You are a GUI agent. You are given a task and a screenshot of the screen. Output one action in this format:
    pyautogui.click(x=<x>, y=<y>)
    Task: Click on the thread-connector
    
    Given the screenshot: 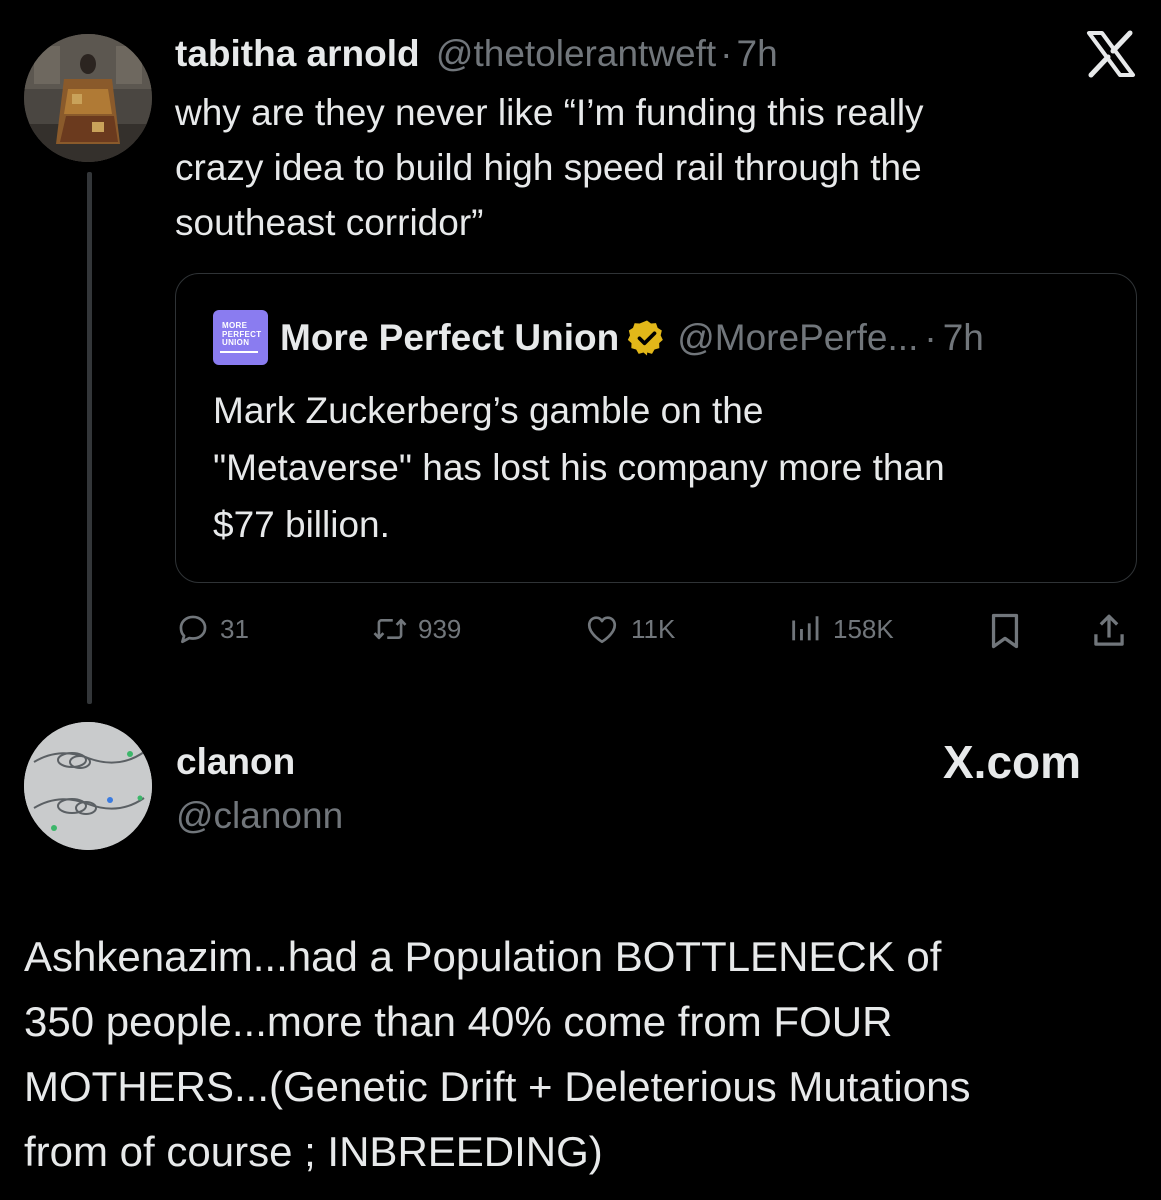 What is the action you would take?
    pyautogui.click(x=89, y=438)
    